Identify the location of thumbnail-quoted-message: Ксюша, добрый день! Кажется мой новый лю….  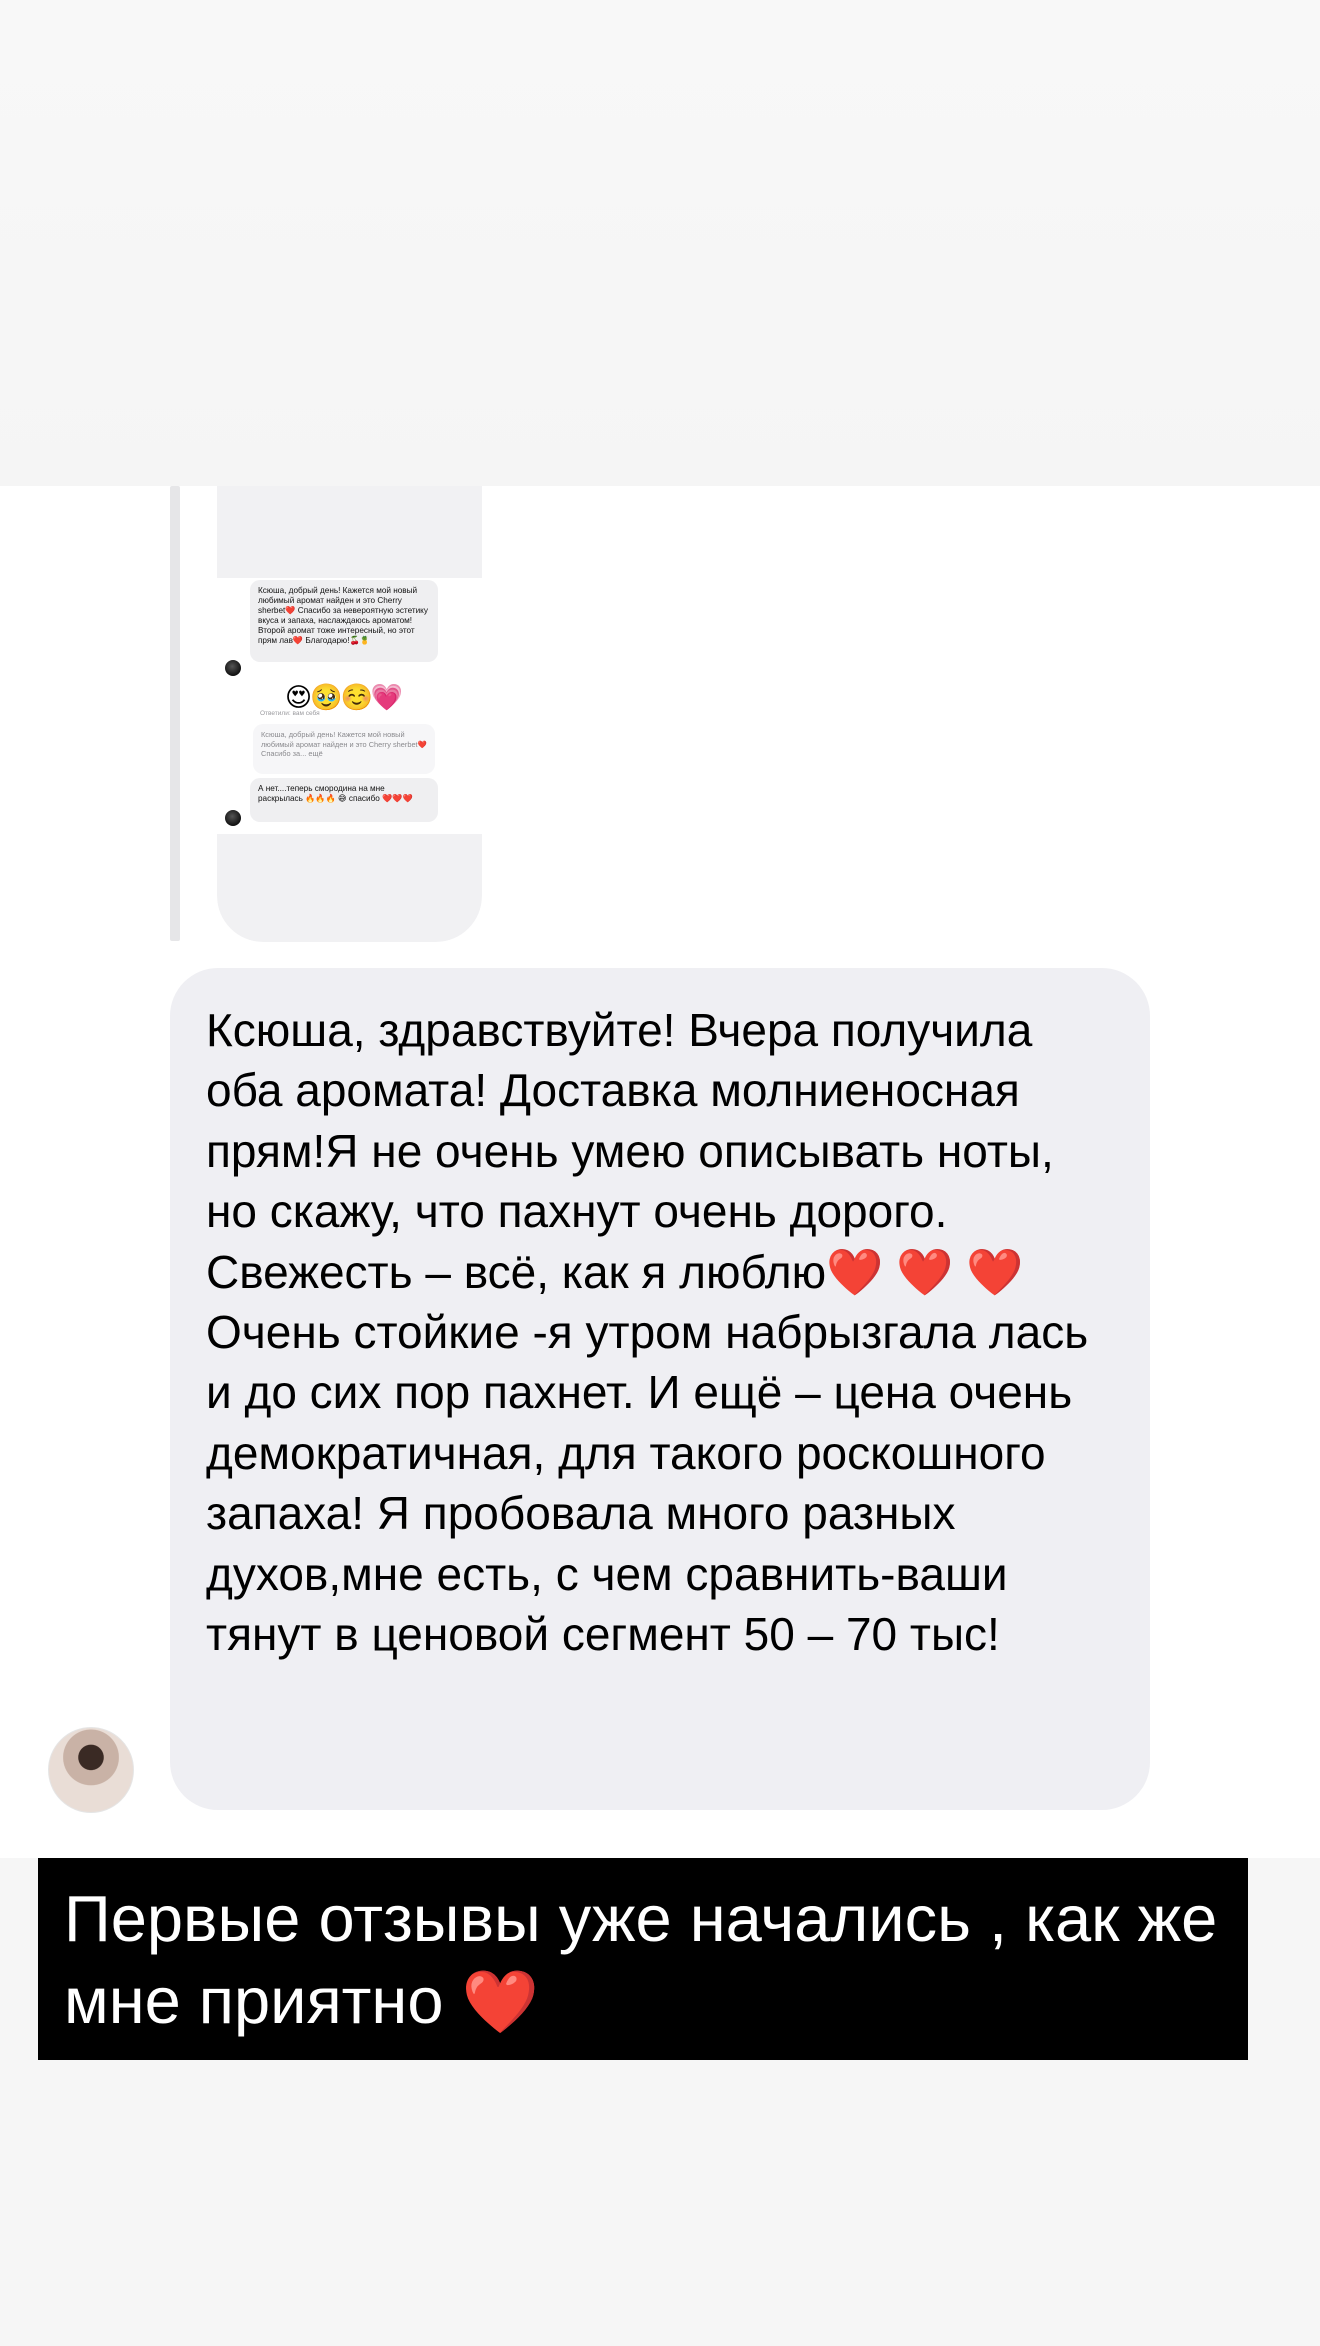
(344, 749).